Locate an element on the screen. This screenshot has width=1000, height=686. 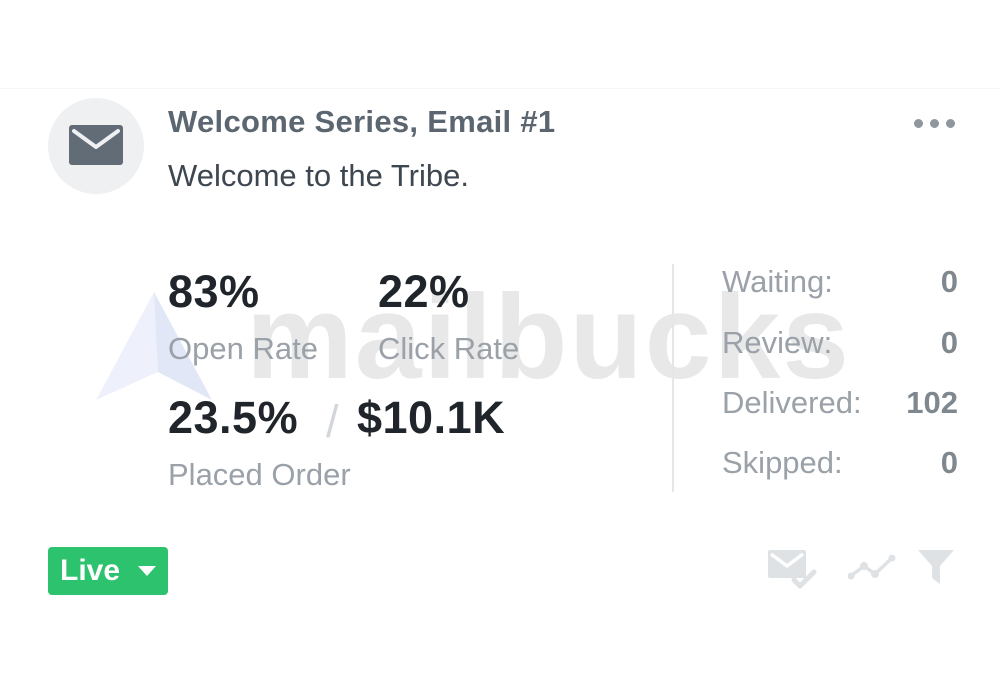
more-dots-icon is located at coordinates (935, 124).